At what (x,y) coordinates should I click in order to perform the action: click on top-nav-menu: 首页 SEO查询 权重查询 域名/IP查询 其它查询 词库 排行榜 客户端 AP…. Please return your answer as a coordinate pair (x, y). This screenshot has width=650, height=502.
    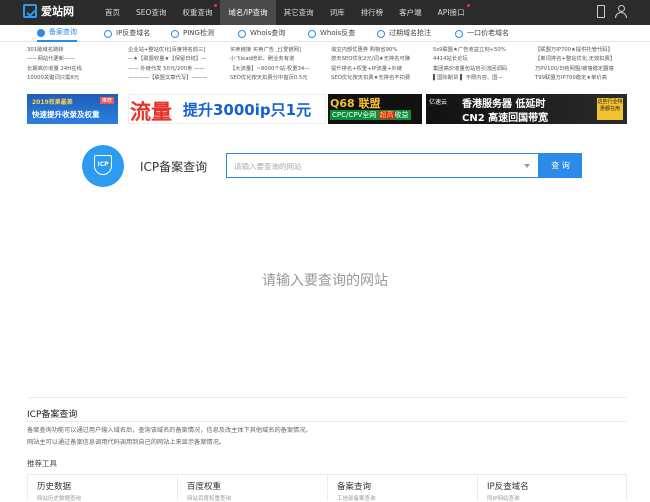
    Looking at the image, I should click on (285, 12).